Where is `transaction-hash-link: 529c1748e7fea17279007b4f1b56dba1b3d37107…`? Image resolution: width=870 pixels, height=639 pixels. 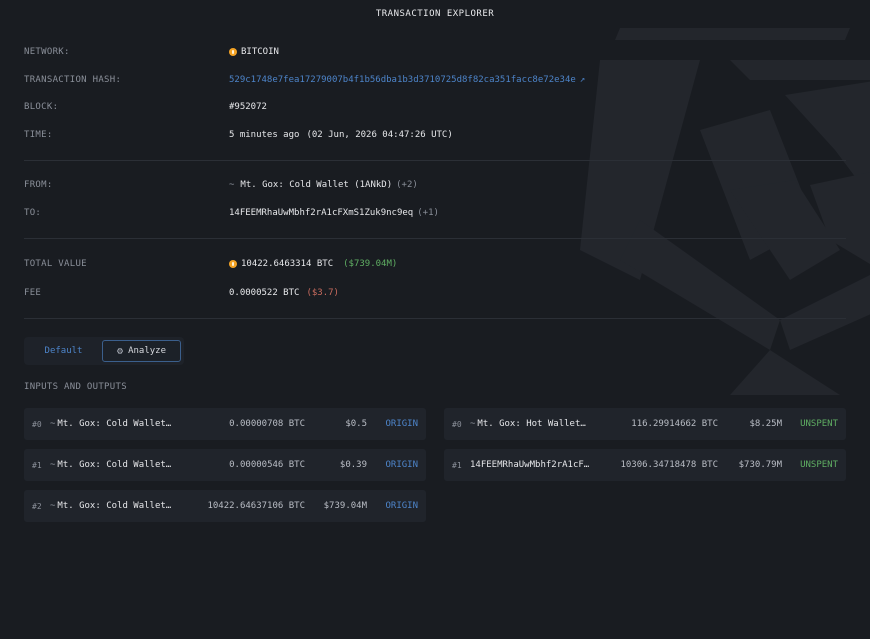 transaction-hash-link: 529c1748e7fea17279007b4f1b56dba1b3d37107… is located at coordinates (402, 80).